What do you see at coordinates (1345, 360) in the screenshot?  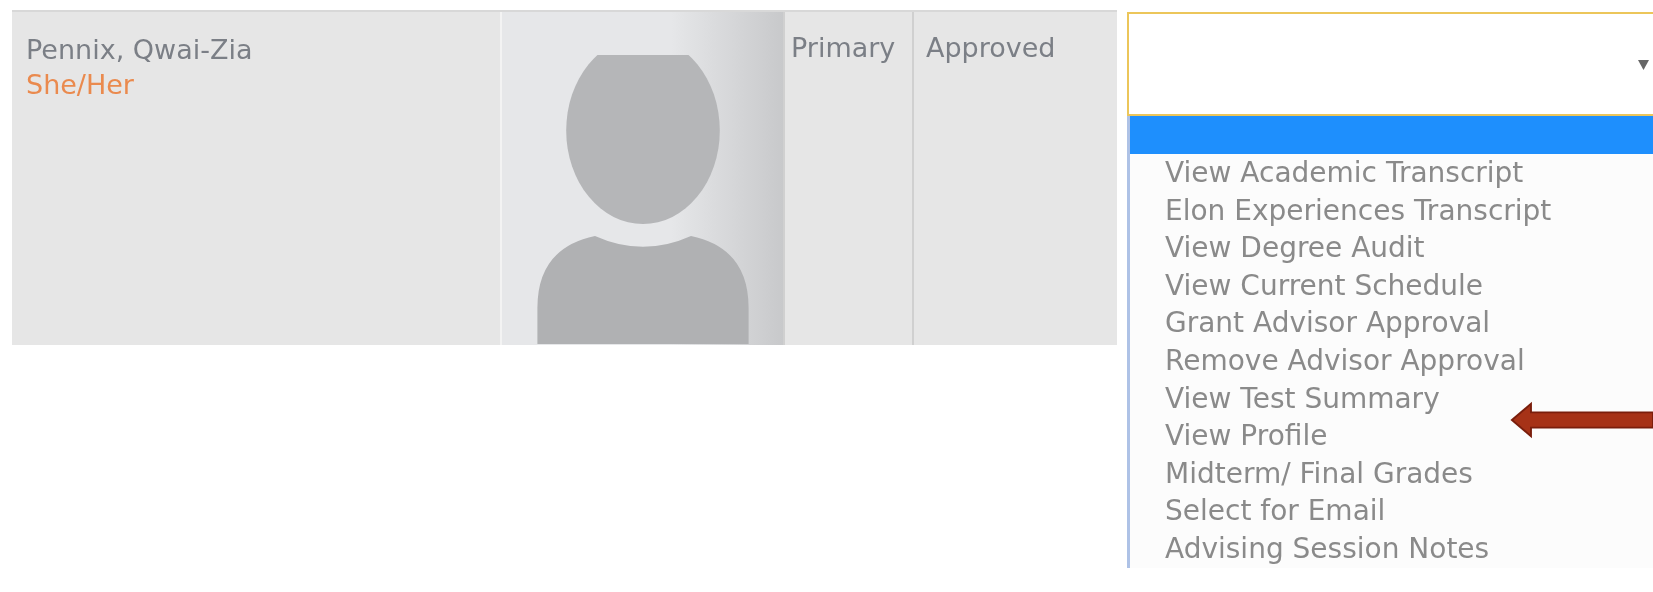 I see `dropdown-option: Remove Advisor Approval` at bounding box center [1345, 360].